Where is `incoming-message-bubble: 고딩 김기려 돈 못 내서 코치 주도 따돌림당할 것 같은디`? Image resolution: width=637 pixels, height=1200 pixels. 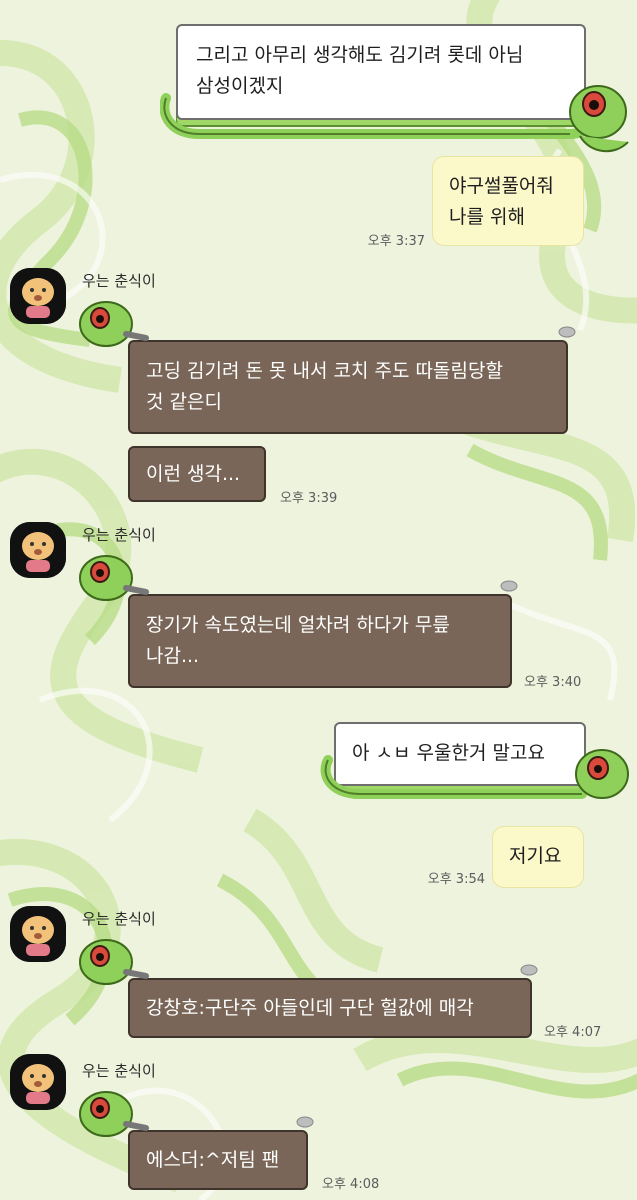 incoming-message-bubble: 고딩 김기려 돈 못 내서 코치 주도 따돌림당할 것 같은디 is located at coordinates (348, 387).